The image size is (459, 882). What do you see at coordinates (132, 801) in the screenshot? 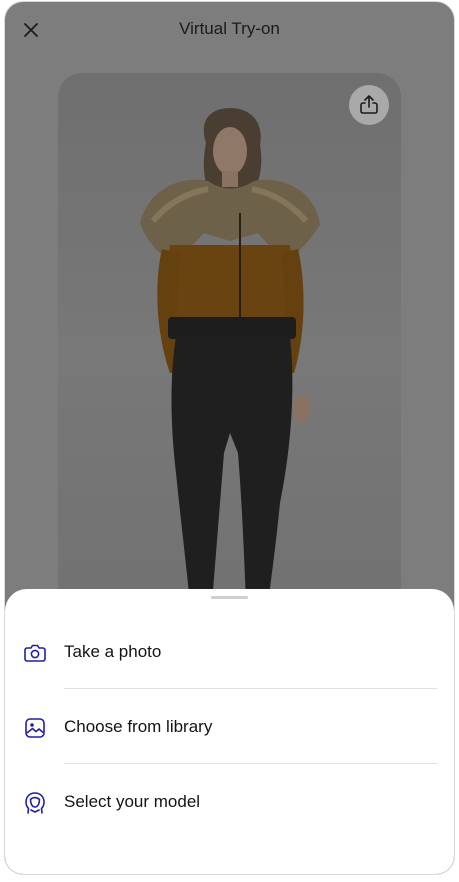
I see `select-model-label: Select your model` at bounding box center [132, 801].